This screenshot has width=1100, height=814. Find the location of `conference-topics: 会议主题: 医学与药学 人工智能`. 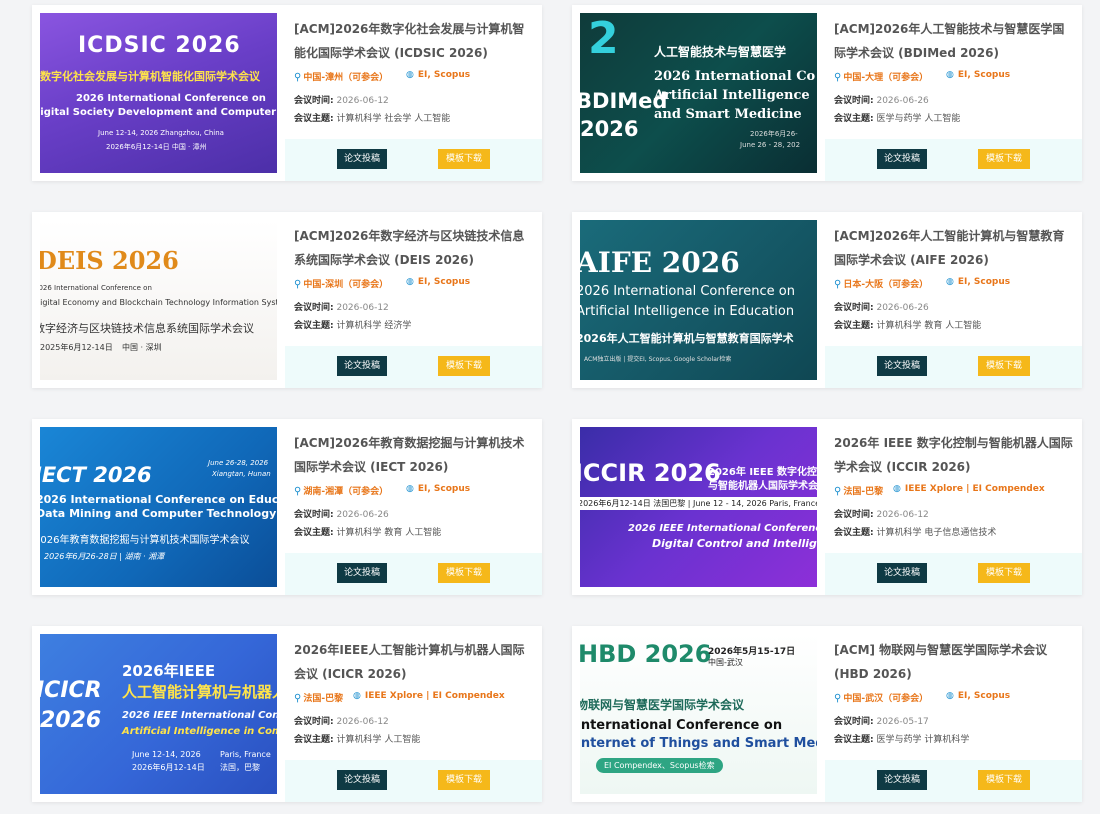

conference-topics: 会议主题: 医学与药学 人工智能 is located at coordinates (897, 119).